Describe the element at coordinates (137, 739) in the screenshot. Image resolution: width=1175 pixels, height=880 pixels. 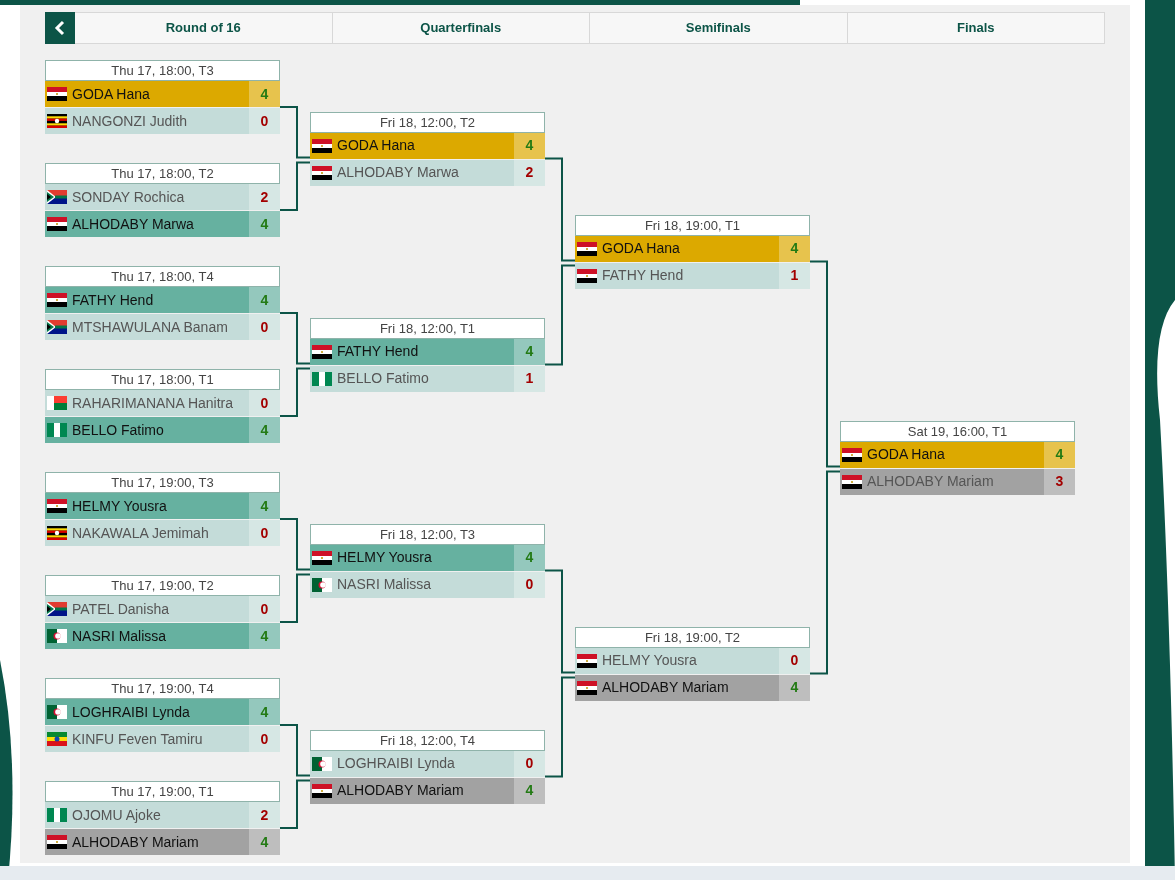
I see `player-name: KINFU Feven Tamiru` at that location.